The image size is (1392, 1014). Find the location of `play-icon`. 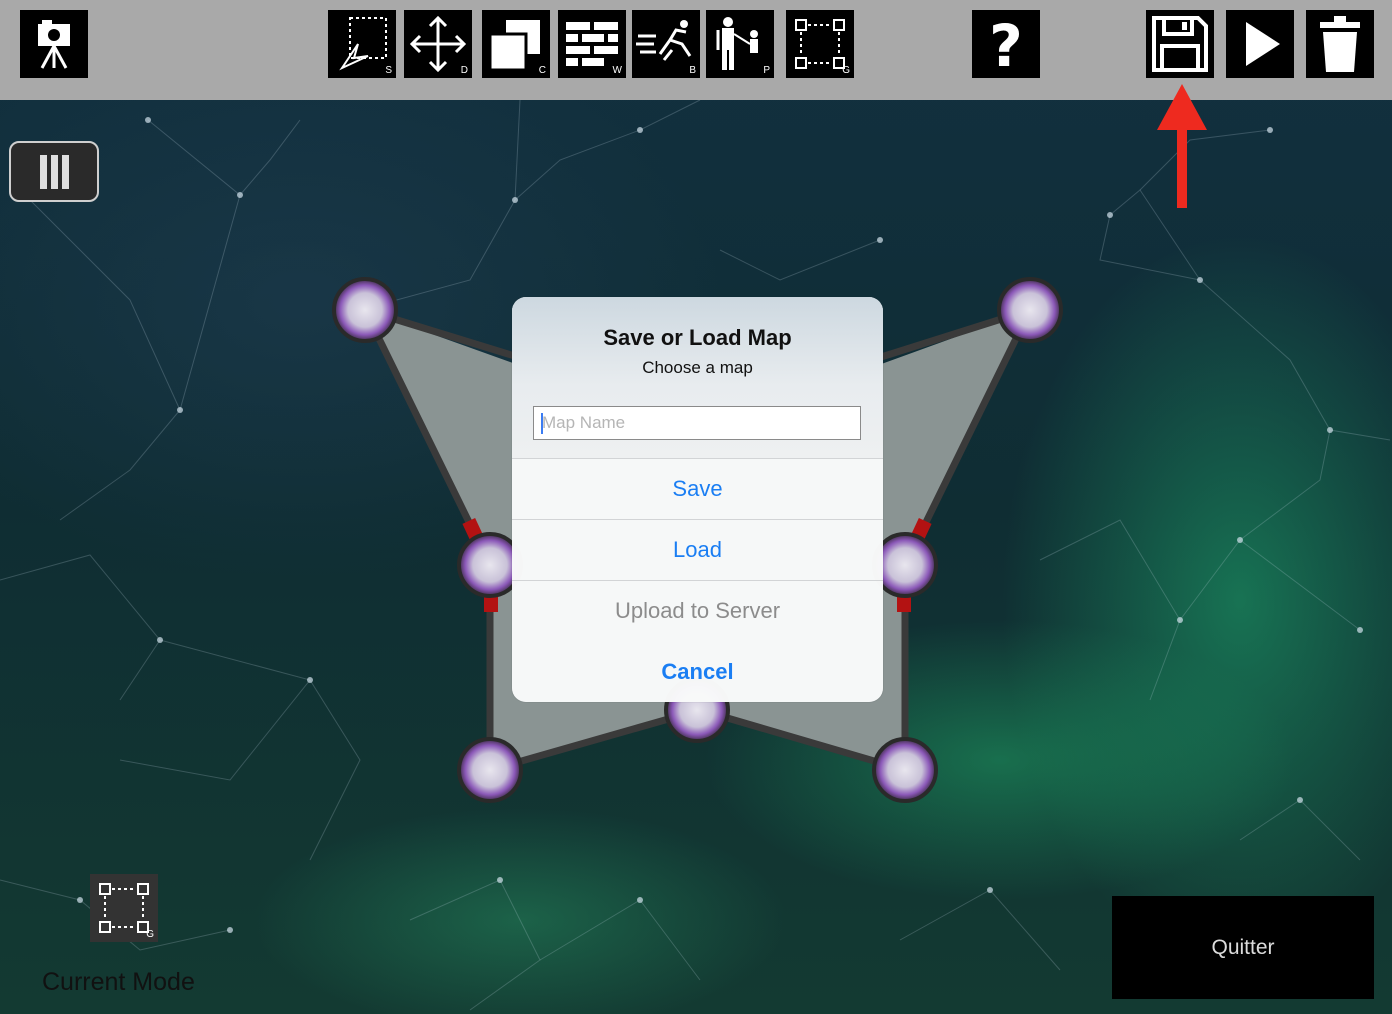

play-icon is located at coordinates (1263, 44).